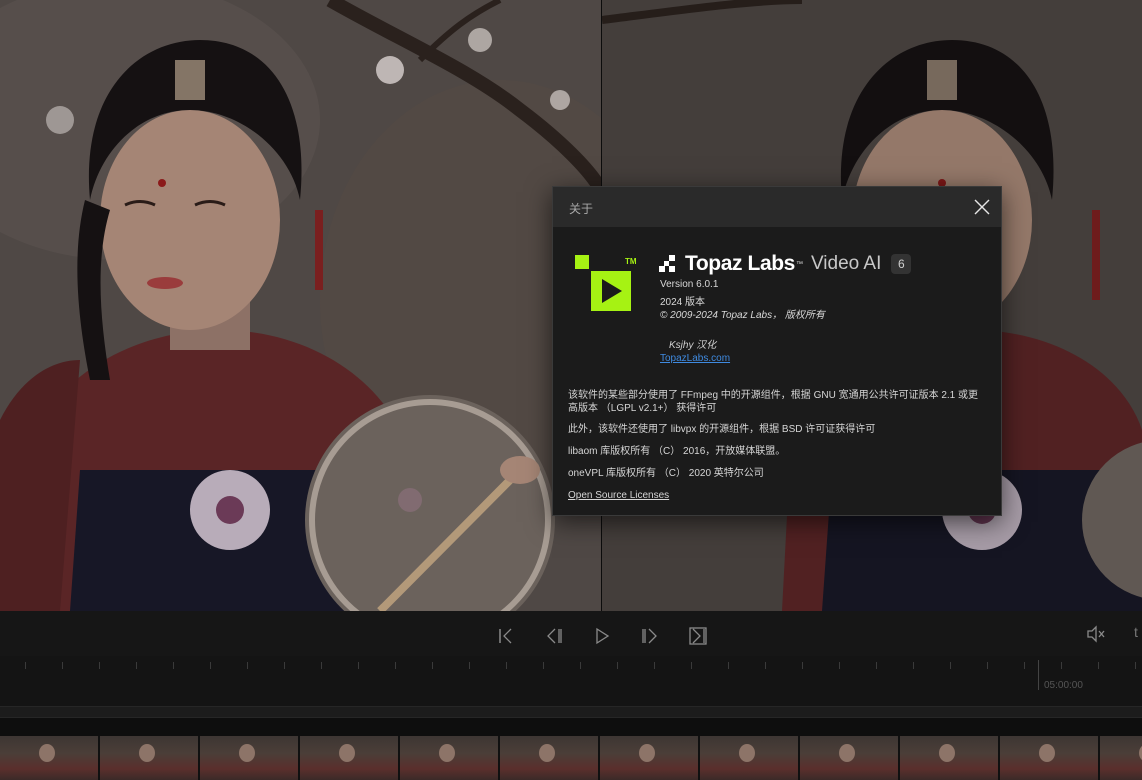  I want to click on previous-frame-icon, so click(554, 636).